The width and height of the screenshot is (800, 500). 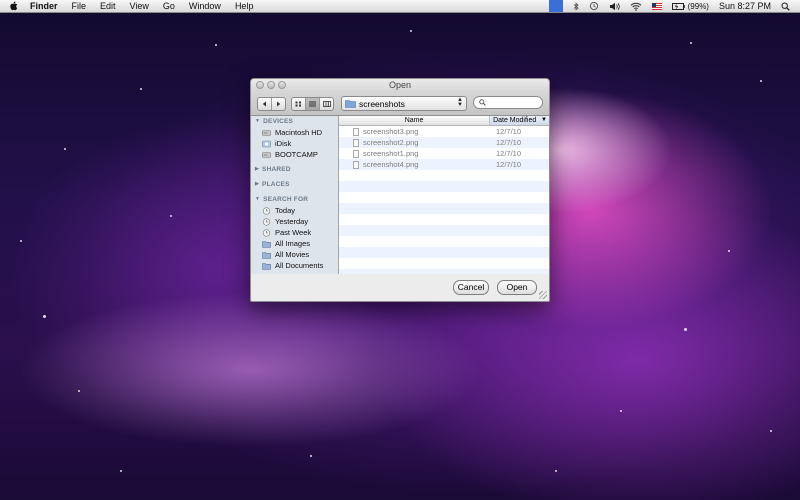 I want to click on battery-status: (99%), so click(x=690, y=6).